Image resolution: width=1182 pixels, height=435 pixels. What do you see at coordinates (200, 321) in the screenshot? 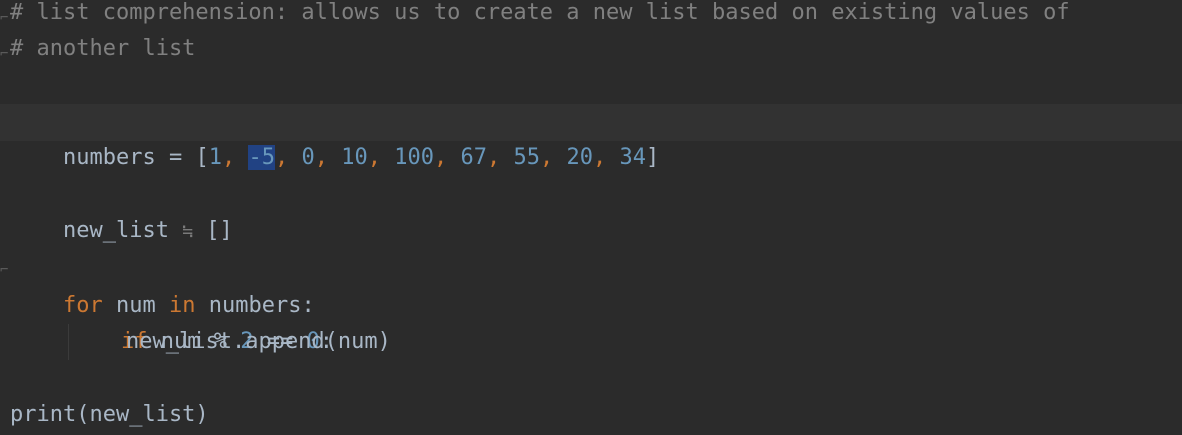
I see `code-line-if-statement: if num % 2 == 0:` at bounding box center [200, 321].